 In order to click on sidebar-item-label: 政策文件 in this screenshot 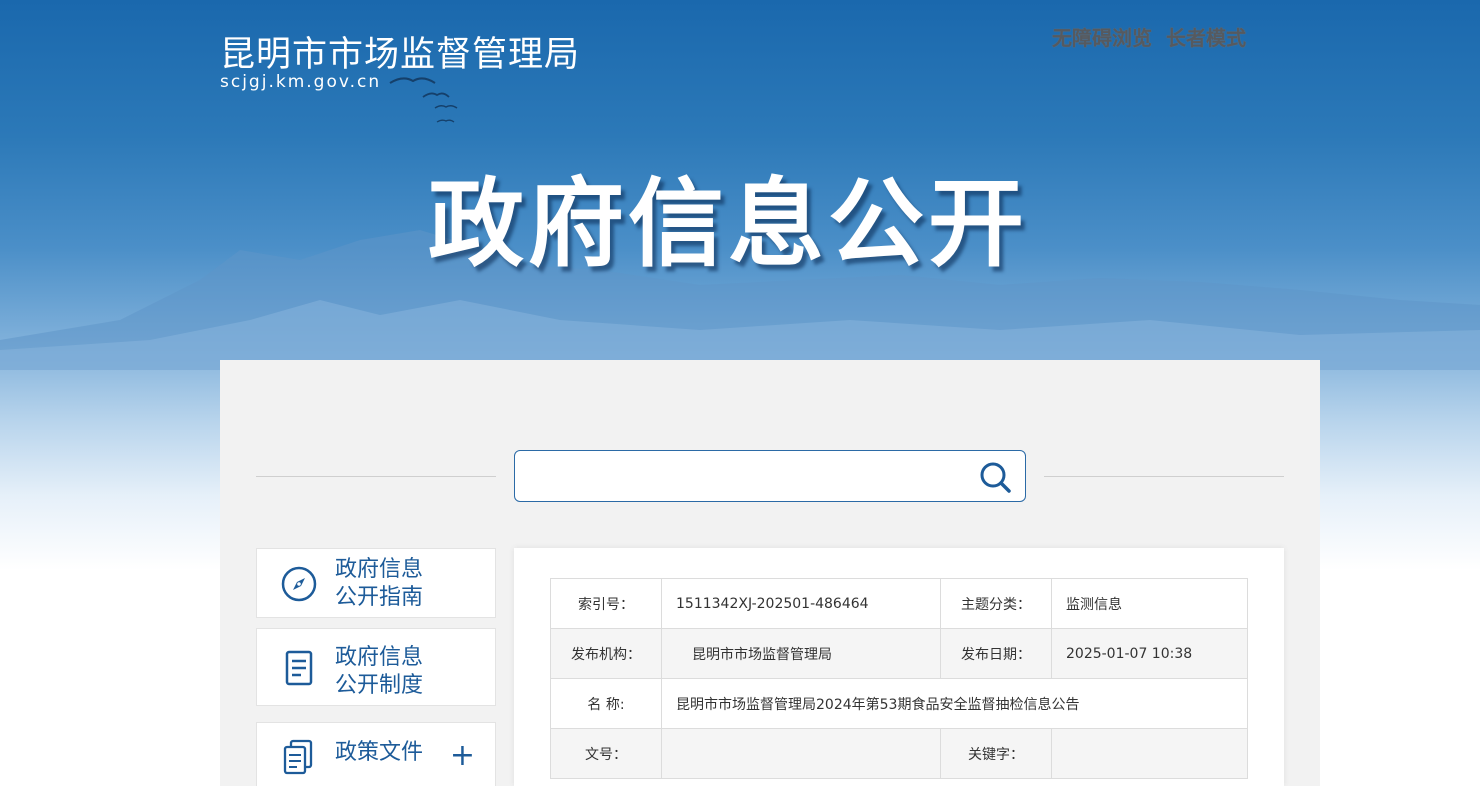, I will do `click(379, 752)`.